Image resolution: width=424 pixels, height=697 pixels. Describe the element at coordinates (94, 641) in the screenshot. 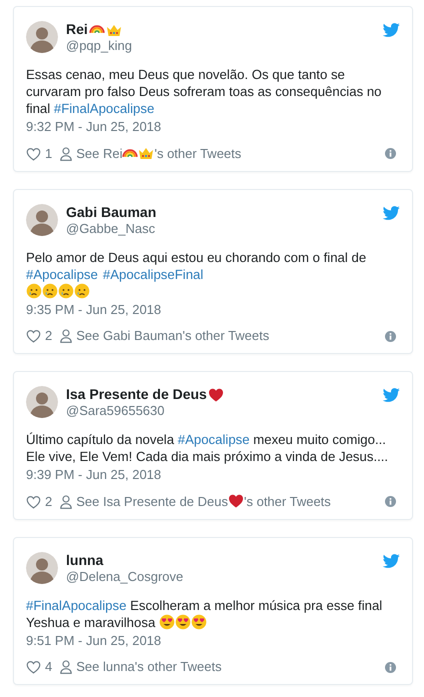

I see `tweet-timestamp: 9:51 PM - Jun 25, 2018` at that location.